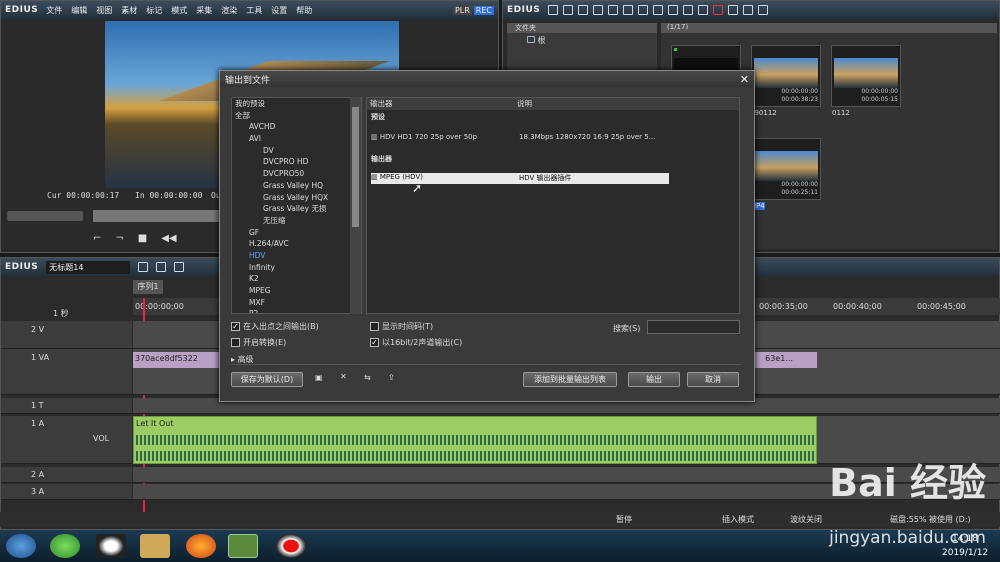 Image resolution: width=1000 pixels, height=562 pixels. Describe the element at coordinates (119, 238) in the screenshot. I see `mark-out-icon: ¬` at that location.